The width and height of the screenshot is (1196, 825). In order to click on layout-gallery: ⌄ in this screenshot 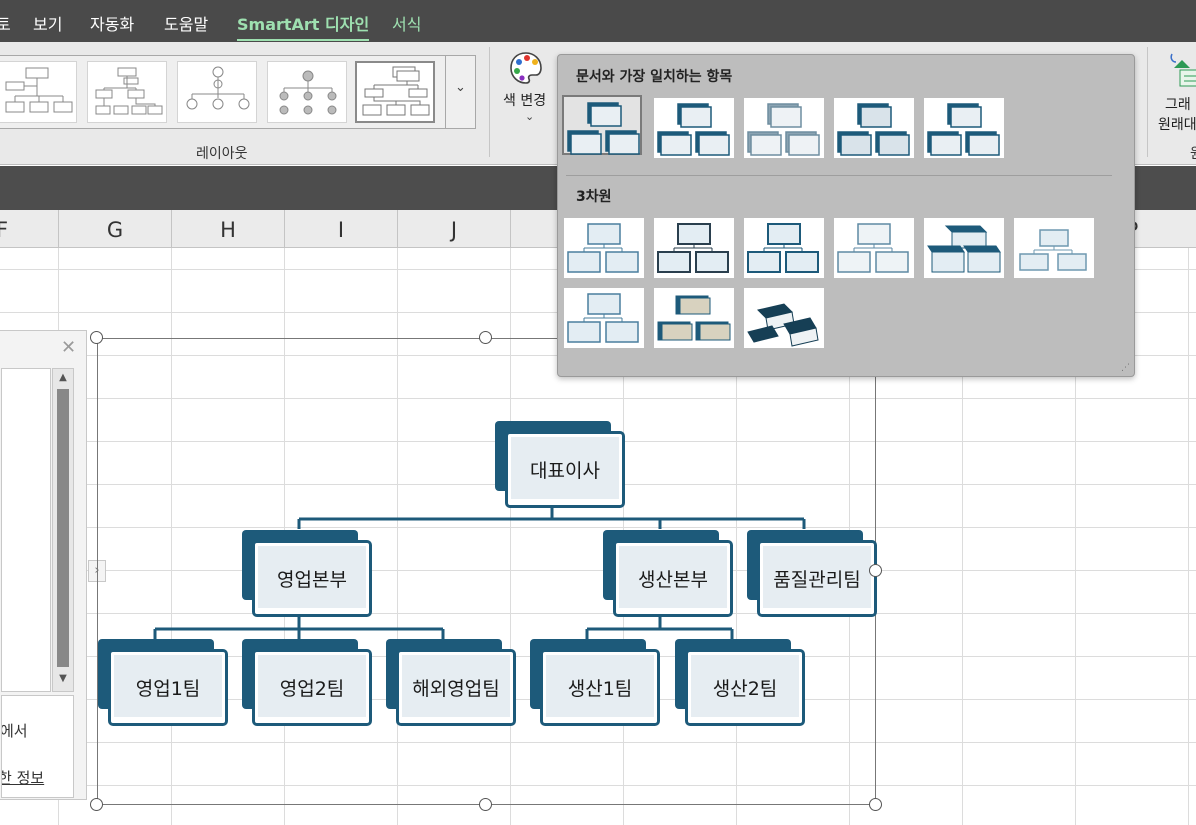, I will do `click(238, 92)`.